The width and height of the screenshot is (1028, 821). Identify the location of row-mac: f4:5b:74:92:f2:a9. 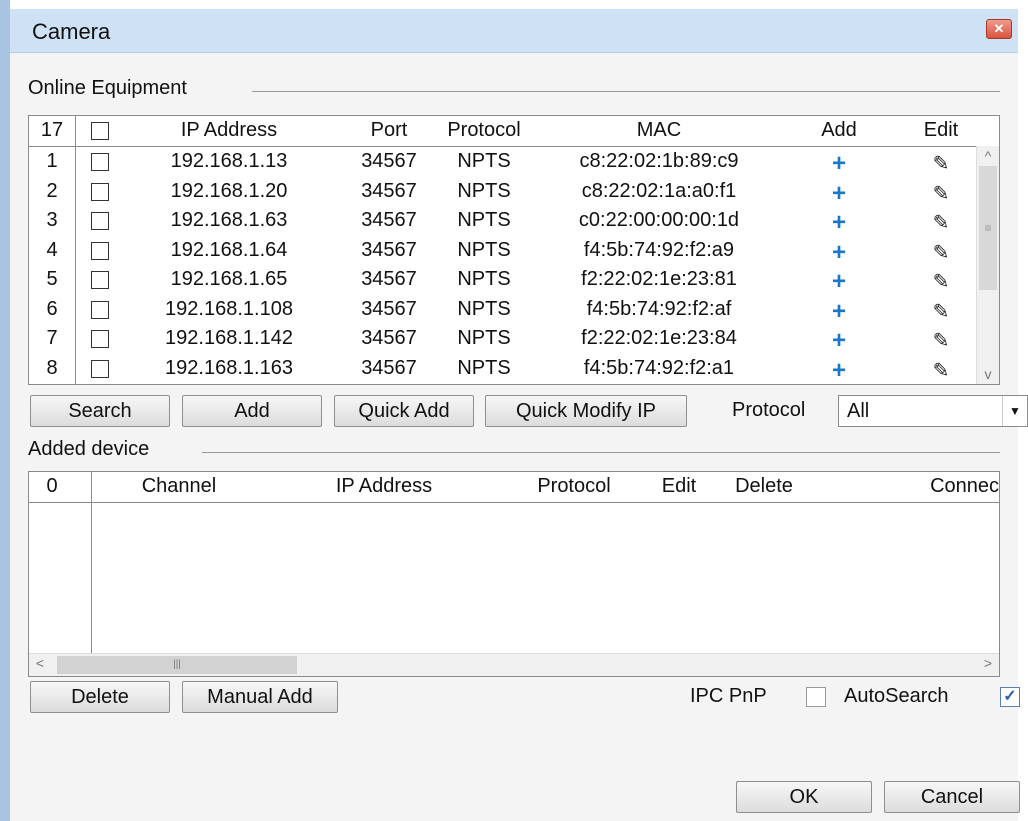
(659, 249).